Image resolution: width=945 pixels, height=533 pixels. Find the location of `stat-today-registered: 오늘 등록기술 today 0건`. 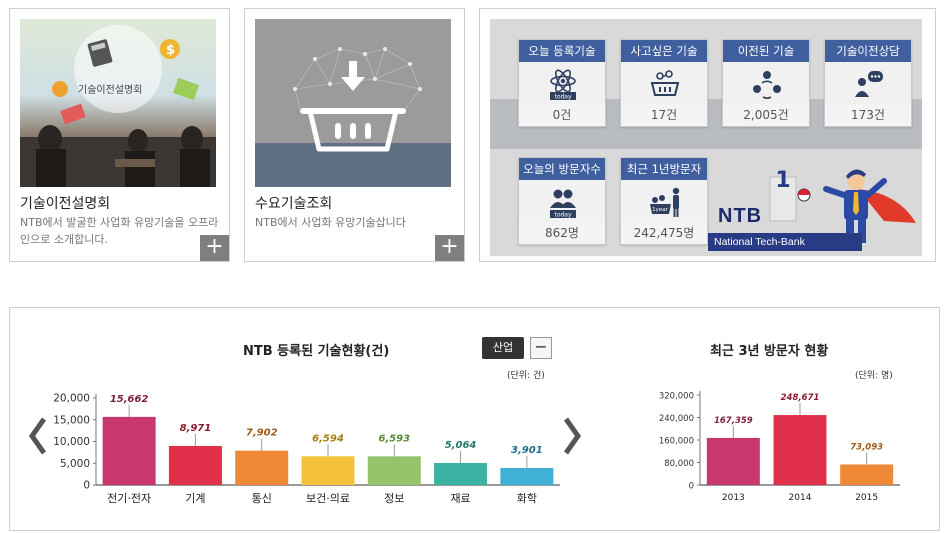

stat-today-registered: 오늘 등록기술 today 0건 is located at coordinates (562, 83).